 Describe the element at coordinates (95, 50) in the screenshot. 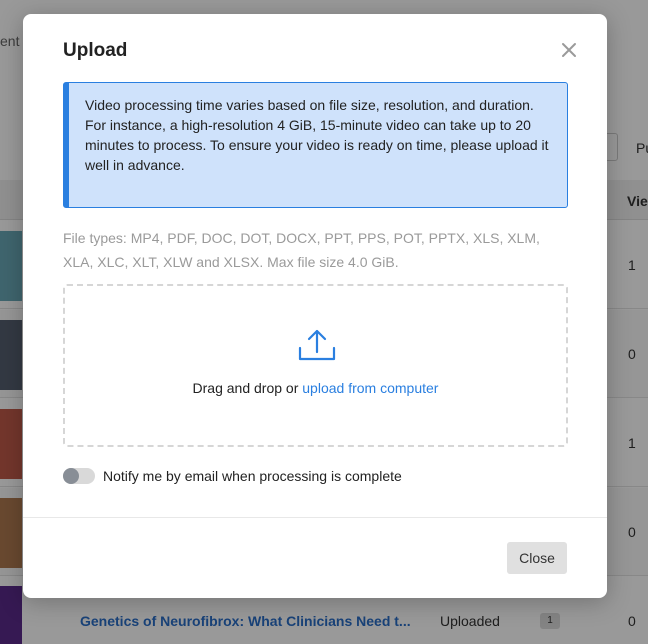

I see `modal-title: Upload` at that location.